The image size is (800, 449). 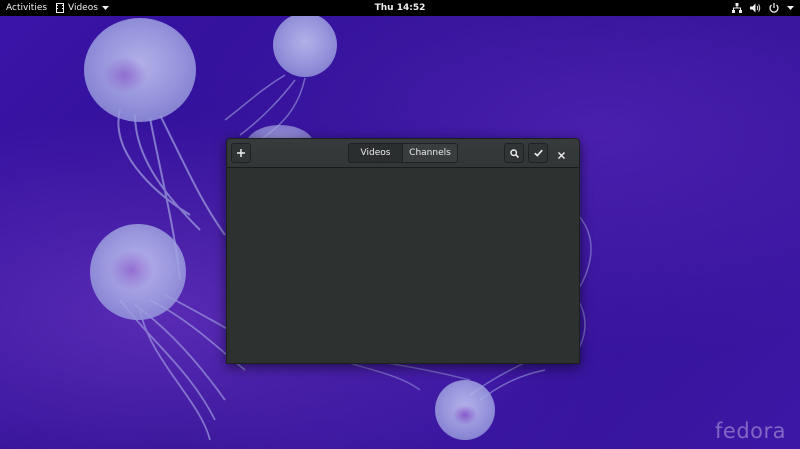 I want to click on search-button, so click(x=514, y=153).